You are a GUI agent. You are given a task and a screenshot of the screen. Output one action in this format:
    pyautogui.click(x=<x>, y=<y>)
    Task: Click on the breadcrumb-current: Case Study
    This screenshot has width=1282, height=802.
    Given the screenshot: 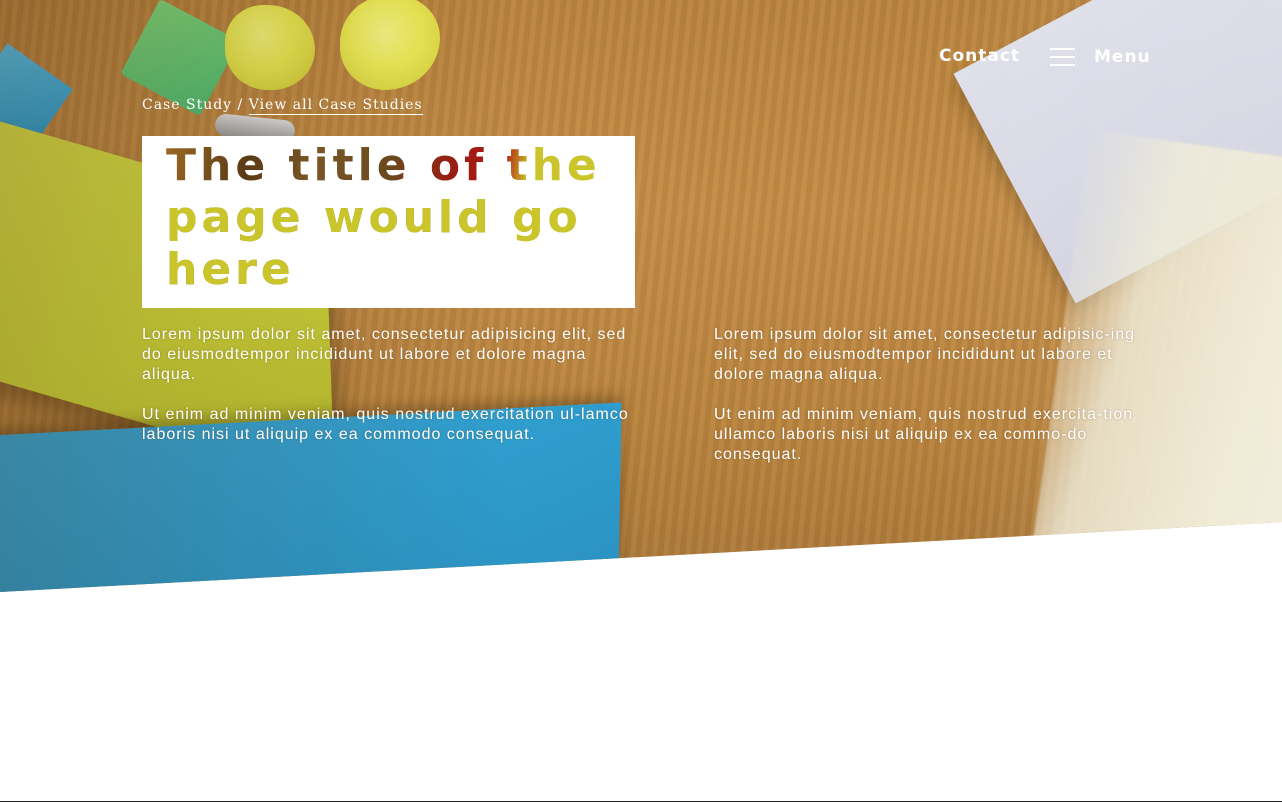 What is the action you would take?
    pyautogui.click(x=187, y=105)
    